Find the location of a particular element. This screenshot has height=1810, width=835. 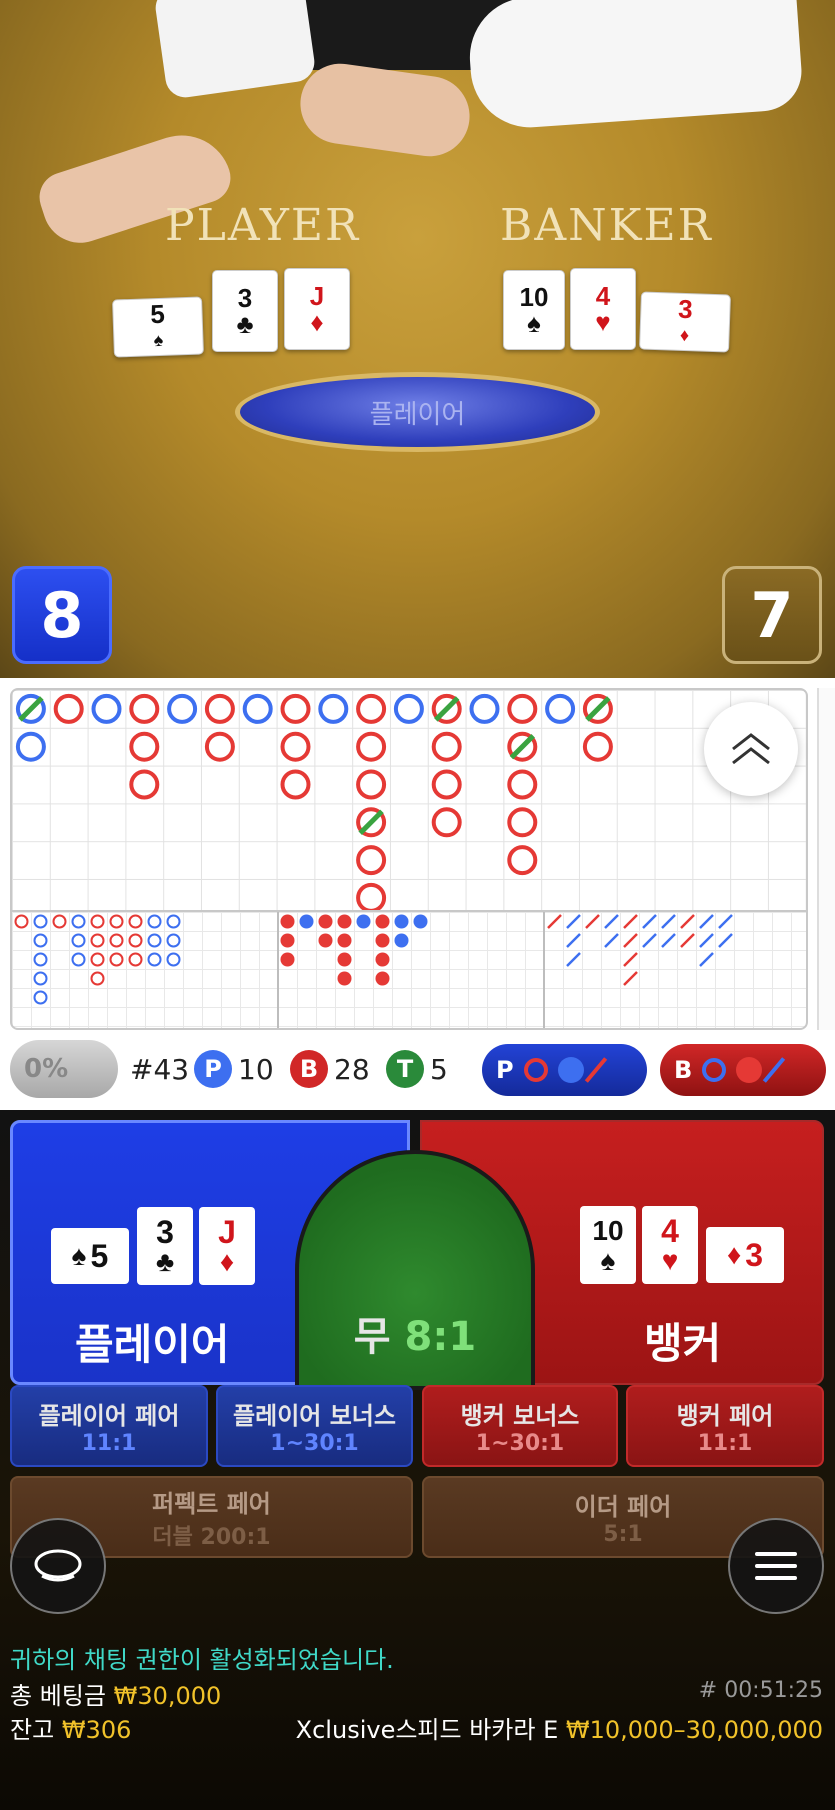

tie-count: 5 is located at coordinates (439, 1069).